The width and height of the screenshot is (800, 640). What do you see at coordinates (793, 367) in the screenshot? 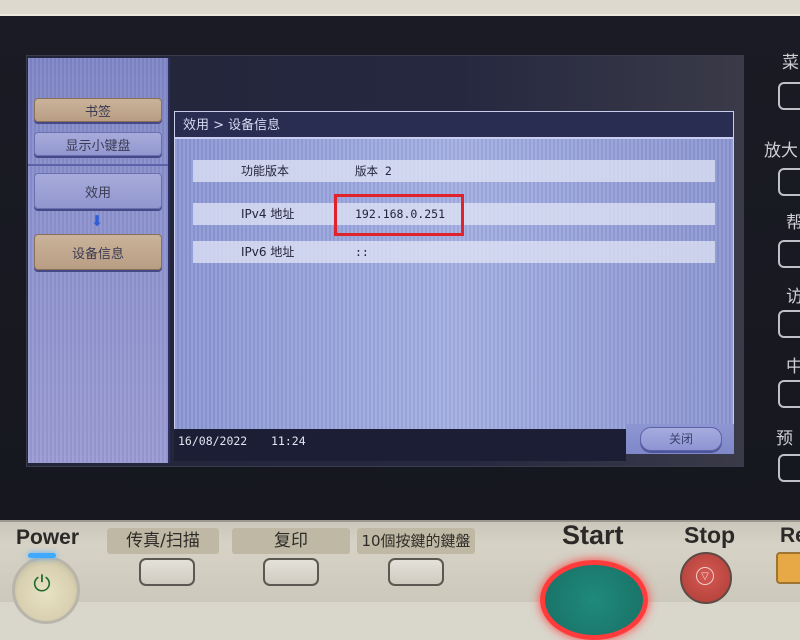
I see `hw-label-interrupt: 中` at bounding box center [793, 367].